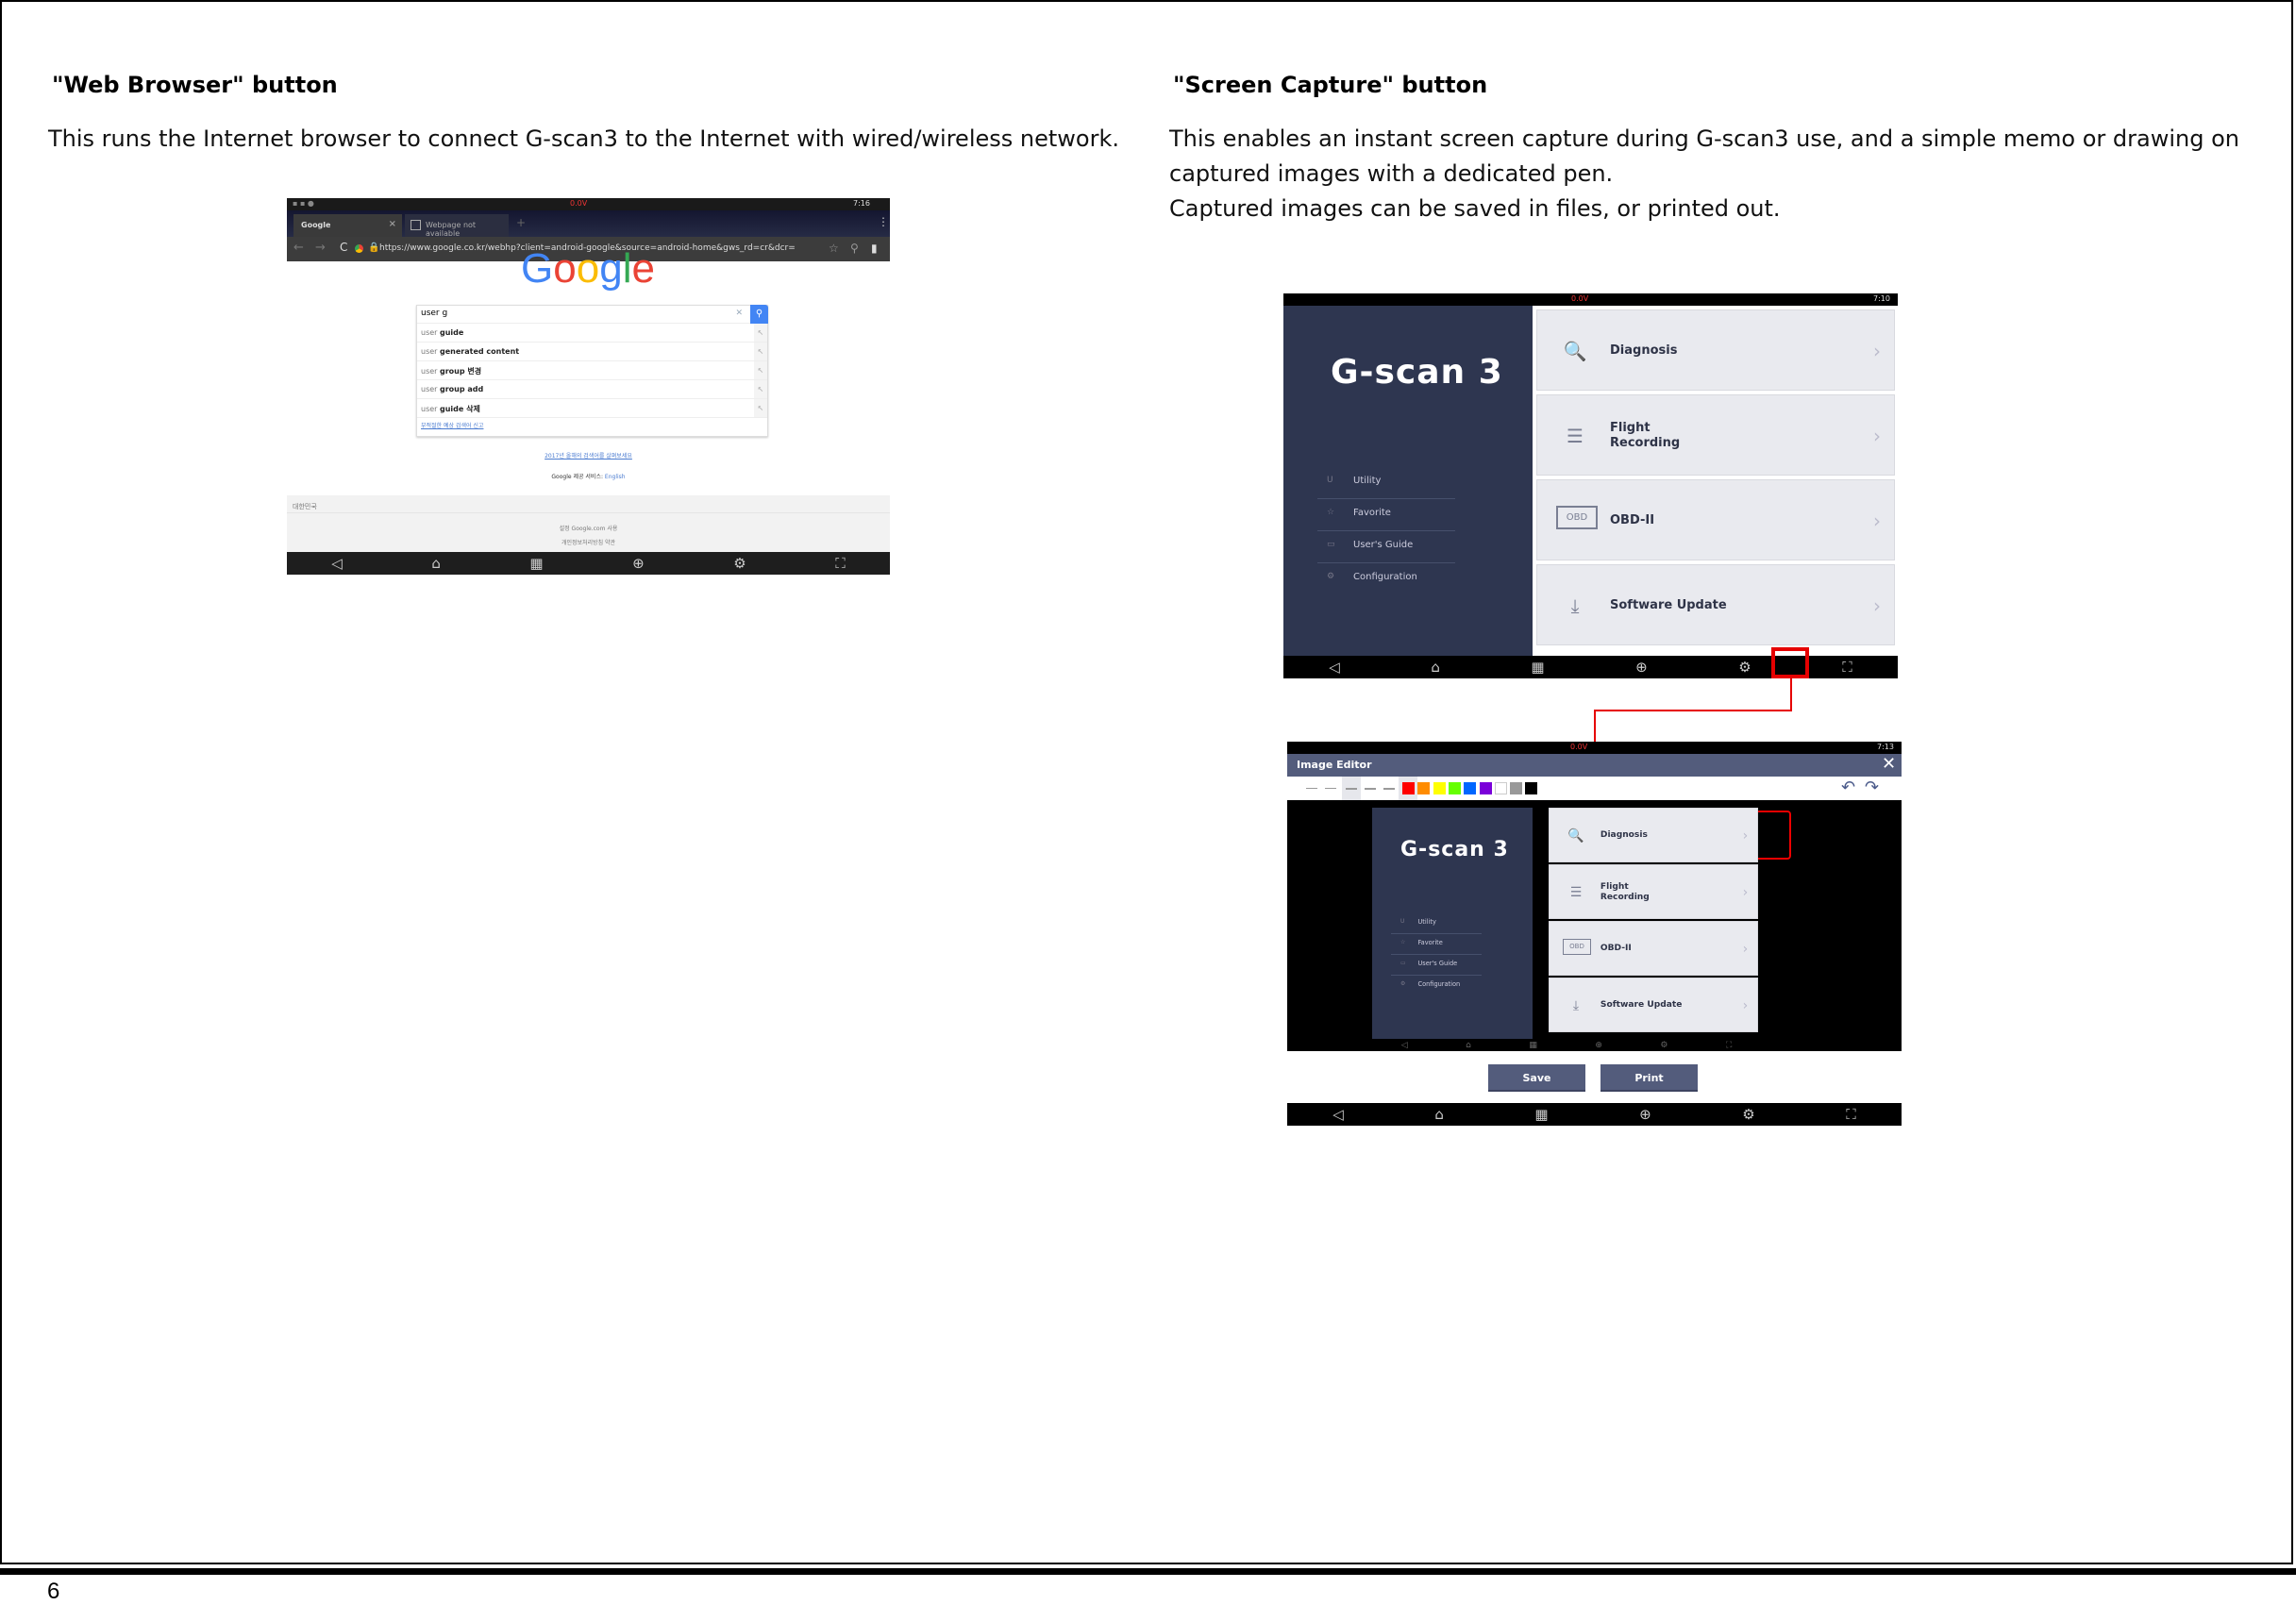 The width and height of the screenshot is (2296, 1605). I want to click on tab-label: Google, so click(316, 225).